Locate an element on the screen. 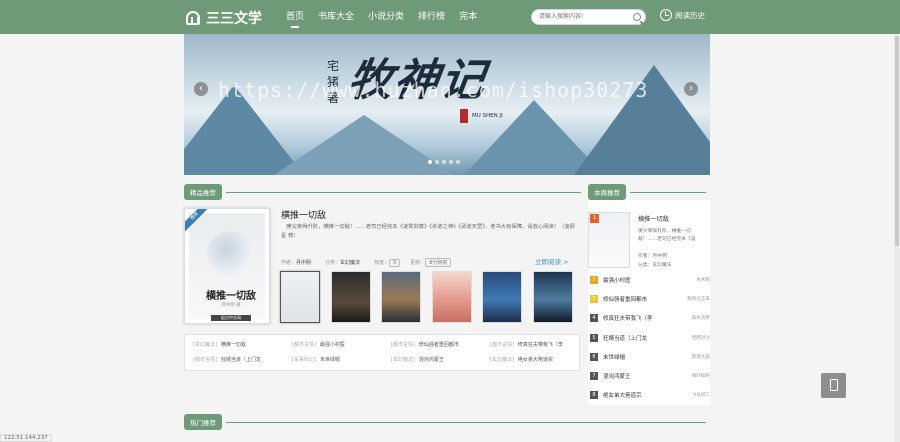 This screenshot has width=900, height=442. rank-item-title: 末世绿帽 is located at coordinates (641, 357).